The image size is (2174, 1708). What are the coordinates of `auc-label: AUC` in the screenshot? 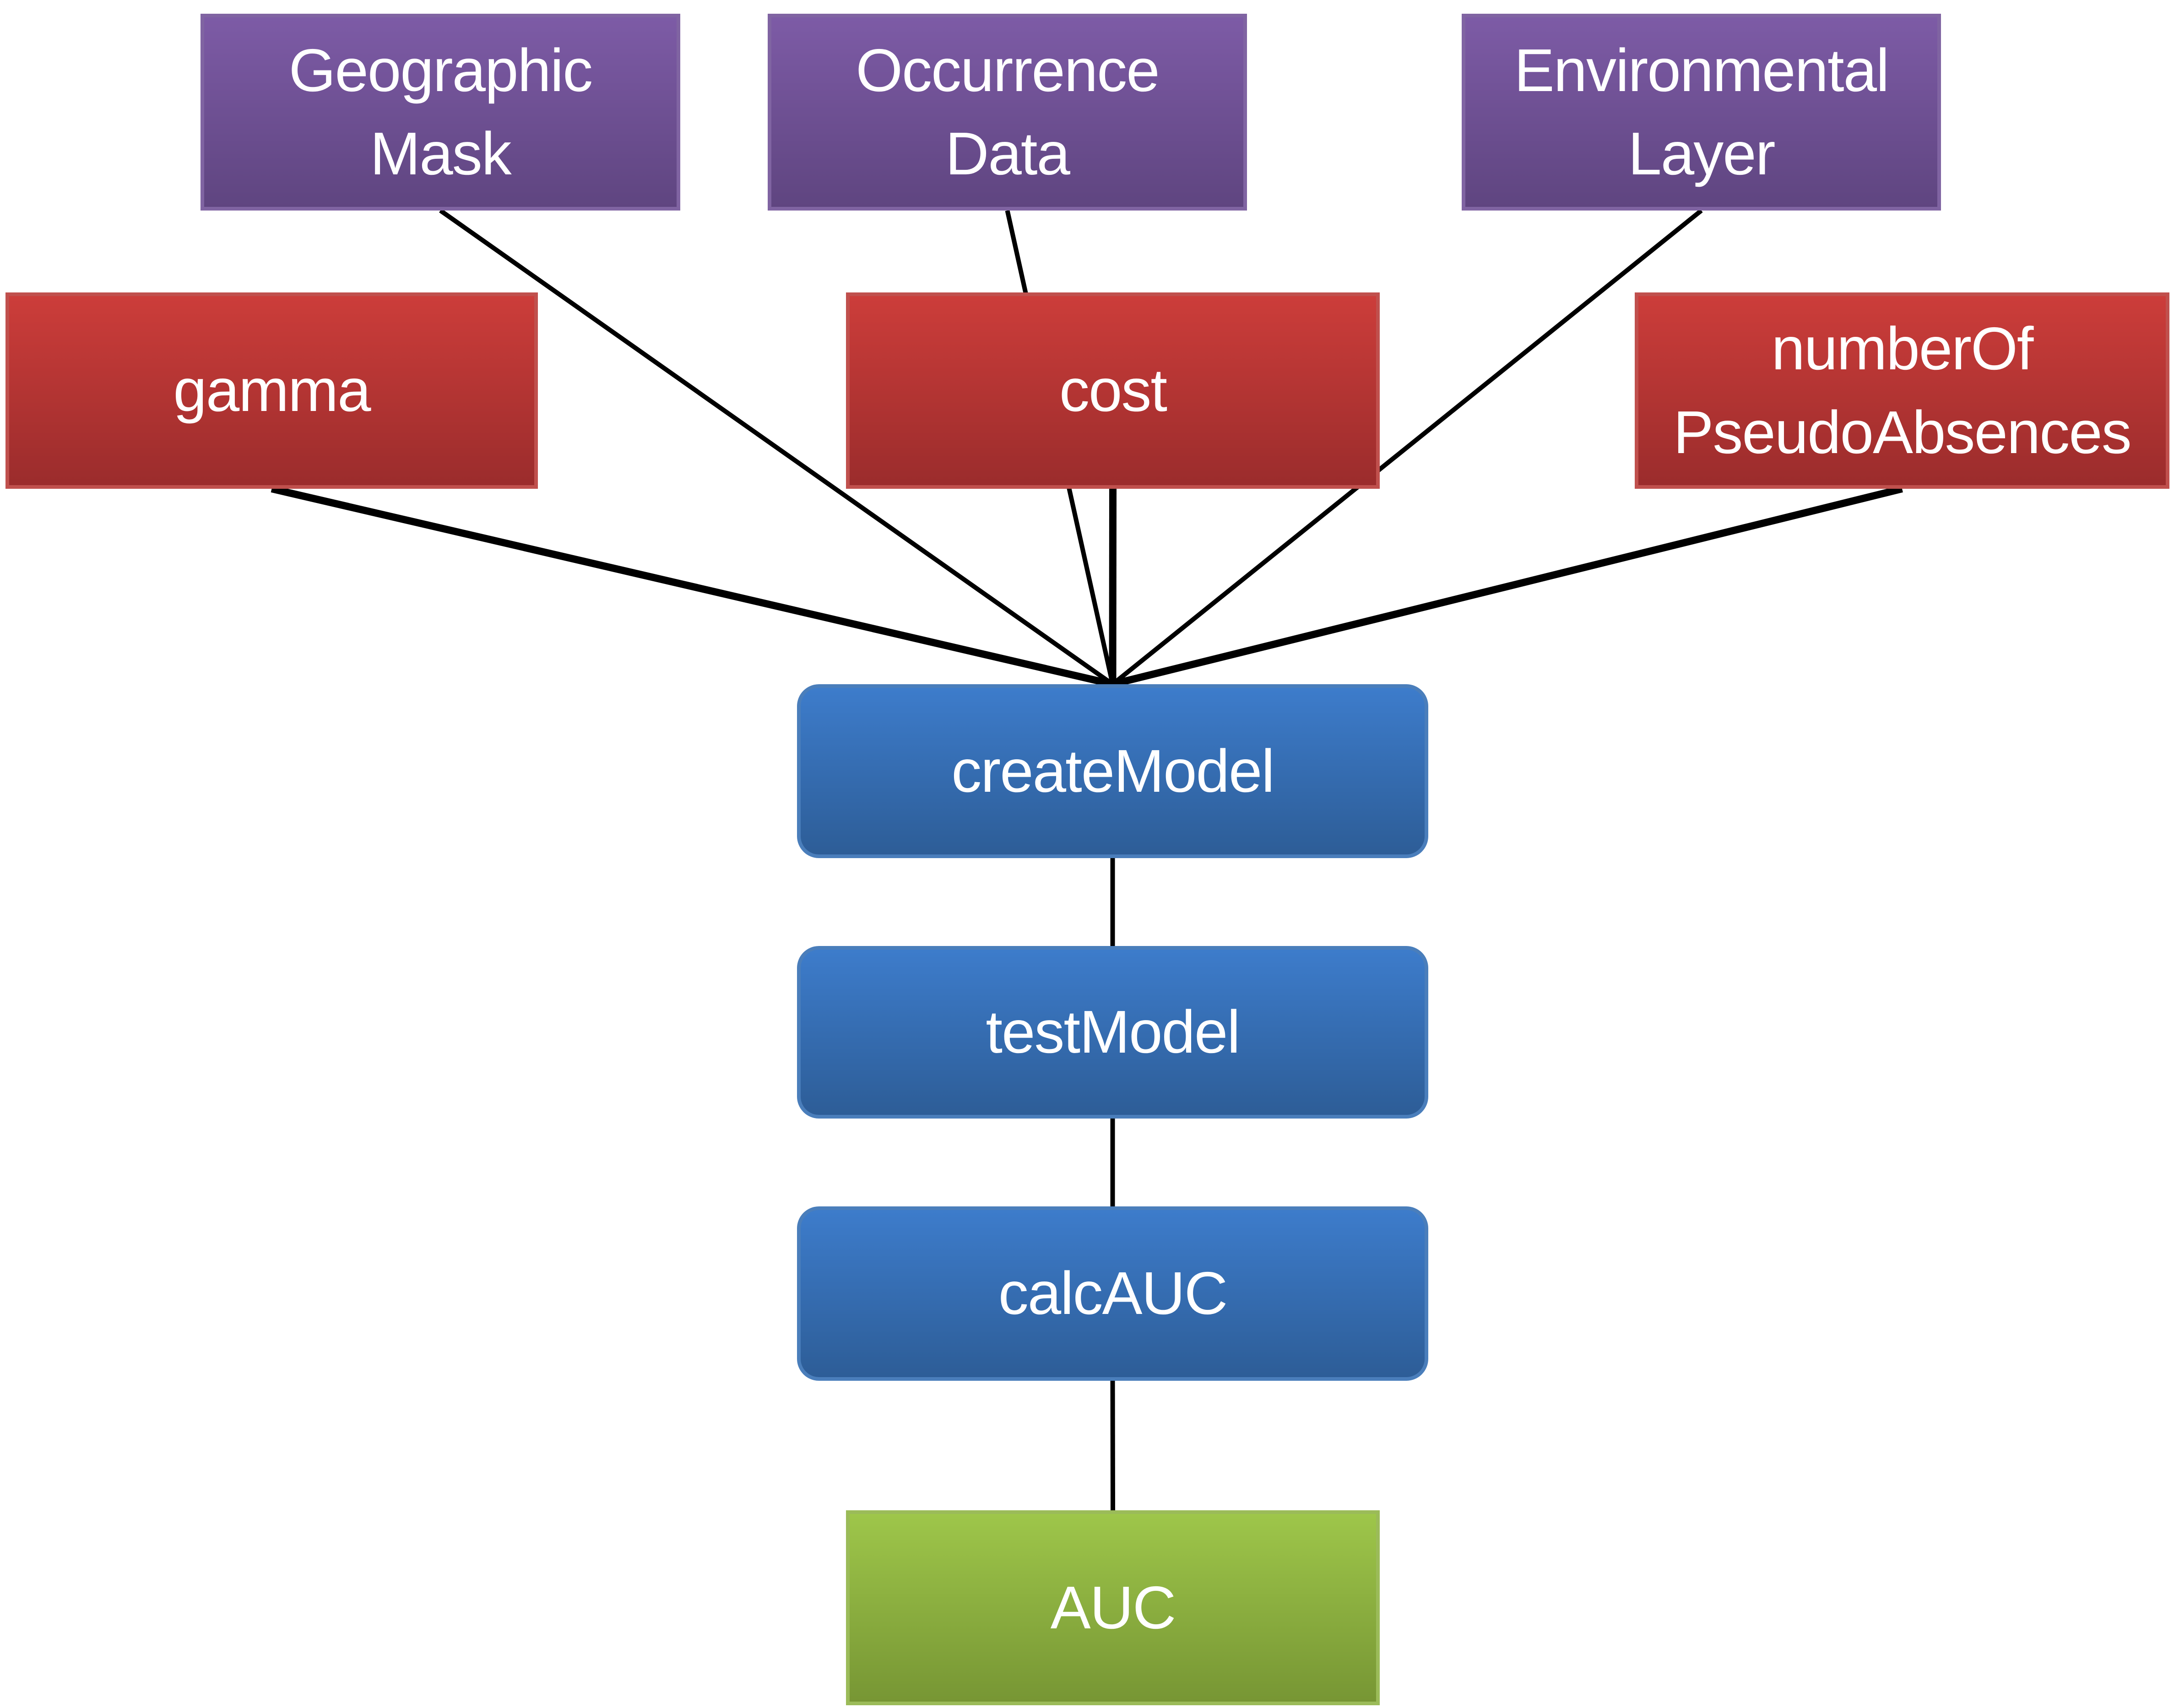 It's located at (1113, 1607).